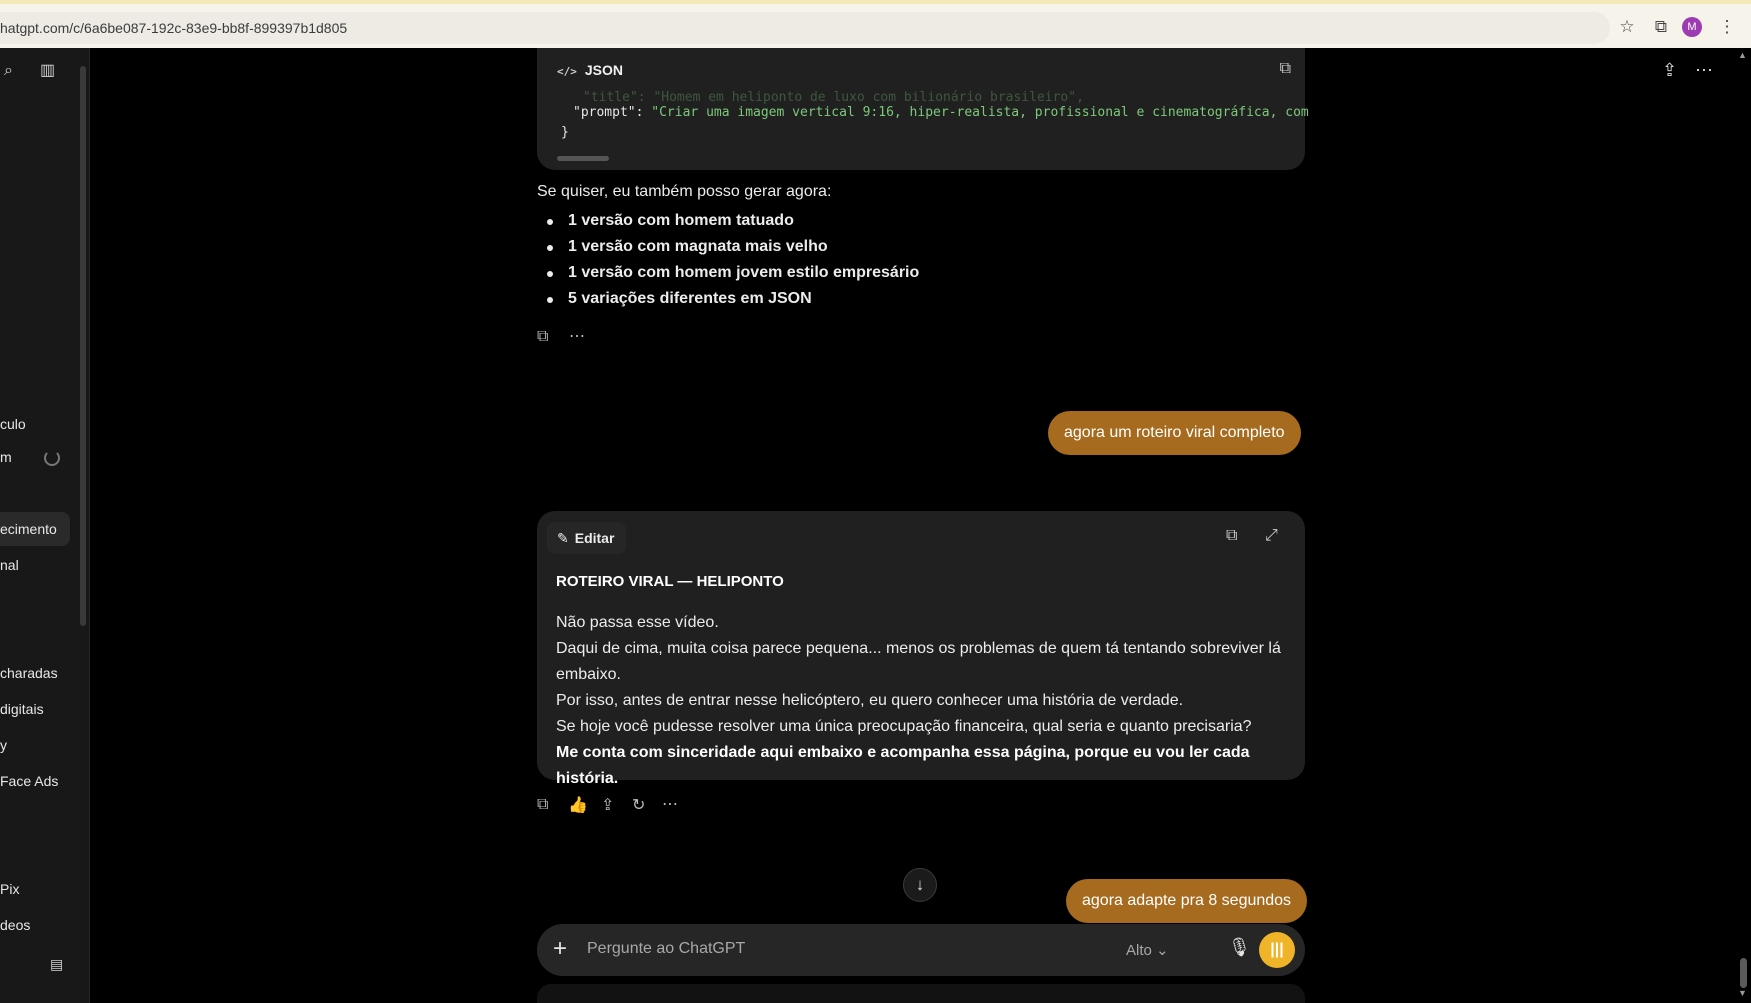 This screenshot has height=1003, width=1751. Describe the element at coordinates (920, 885) in the screenshot. I see `scroll-down-button: ↓` at that location.